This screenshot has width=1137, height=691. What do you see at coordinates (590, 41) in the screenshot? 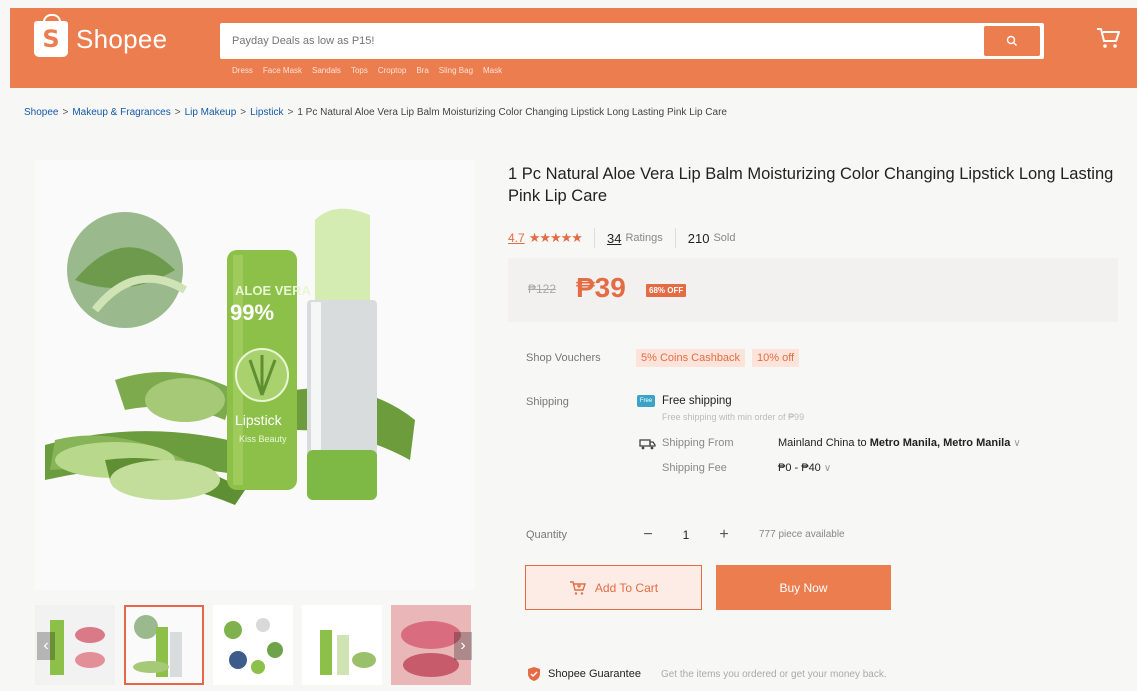
I see `search-input` at bounding box center [590, 41].